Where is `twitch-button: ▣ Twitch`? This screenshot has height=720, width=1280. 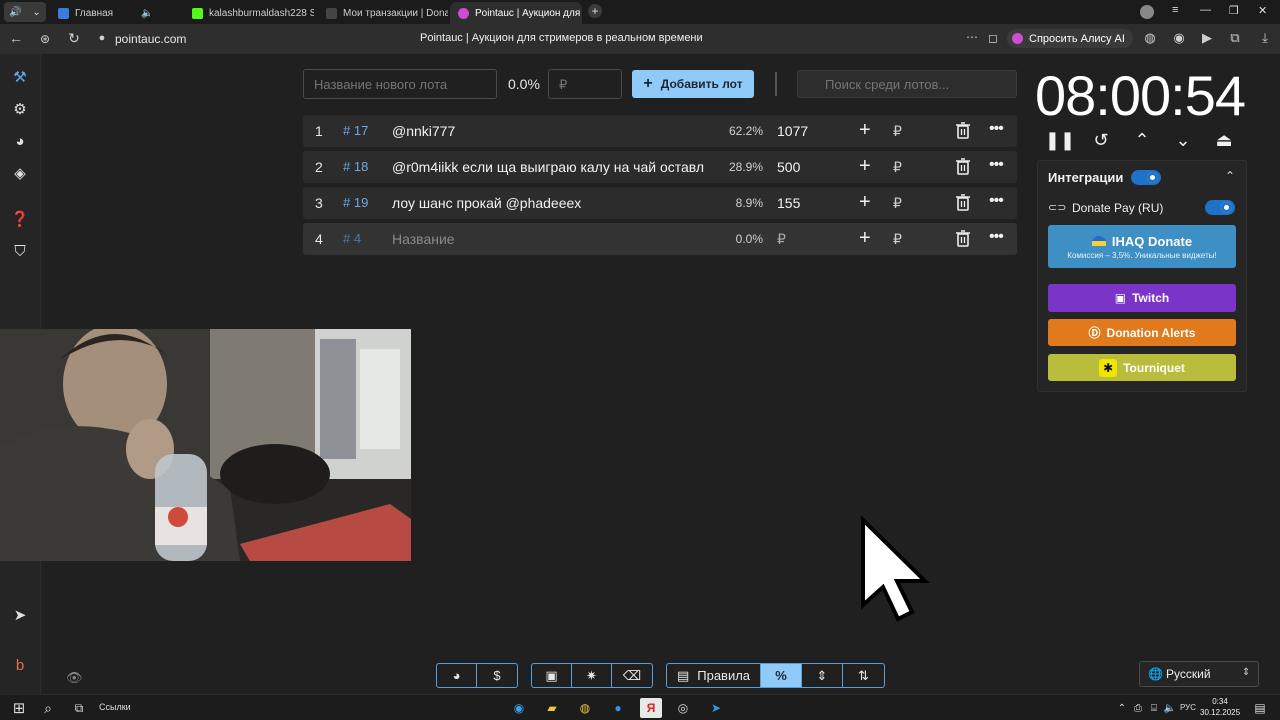
twitch-button: ▣ Twitch is located at coordinates (1142, 298).